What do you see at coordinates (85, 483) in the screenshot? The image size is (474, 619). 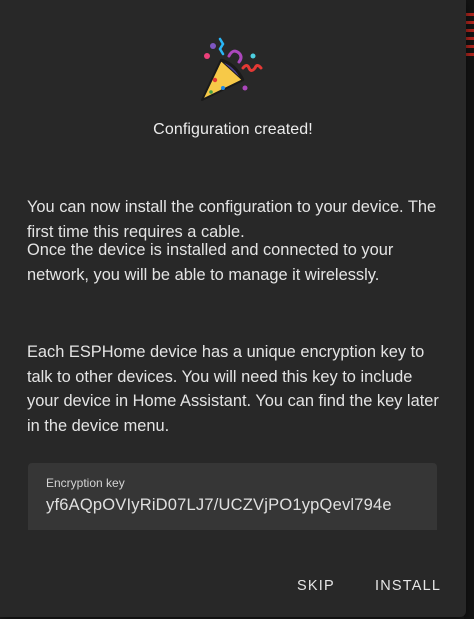 I see `encryption-key-label: Encryption key` at bounding box center [85, 483].